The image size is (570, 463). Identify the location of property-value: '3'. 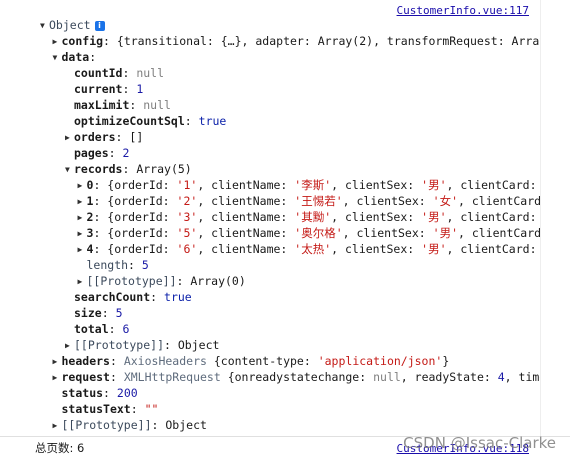
(187, 217).